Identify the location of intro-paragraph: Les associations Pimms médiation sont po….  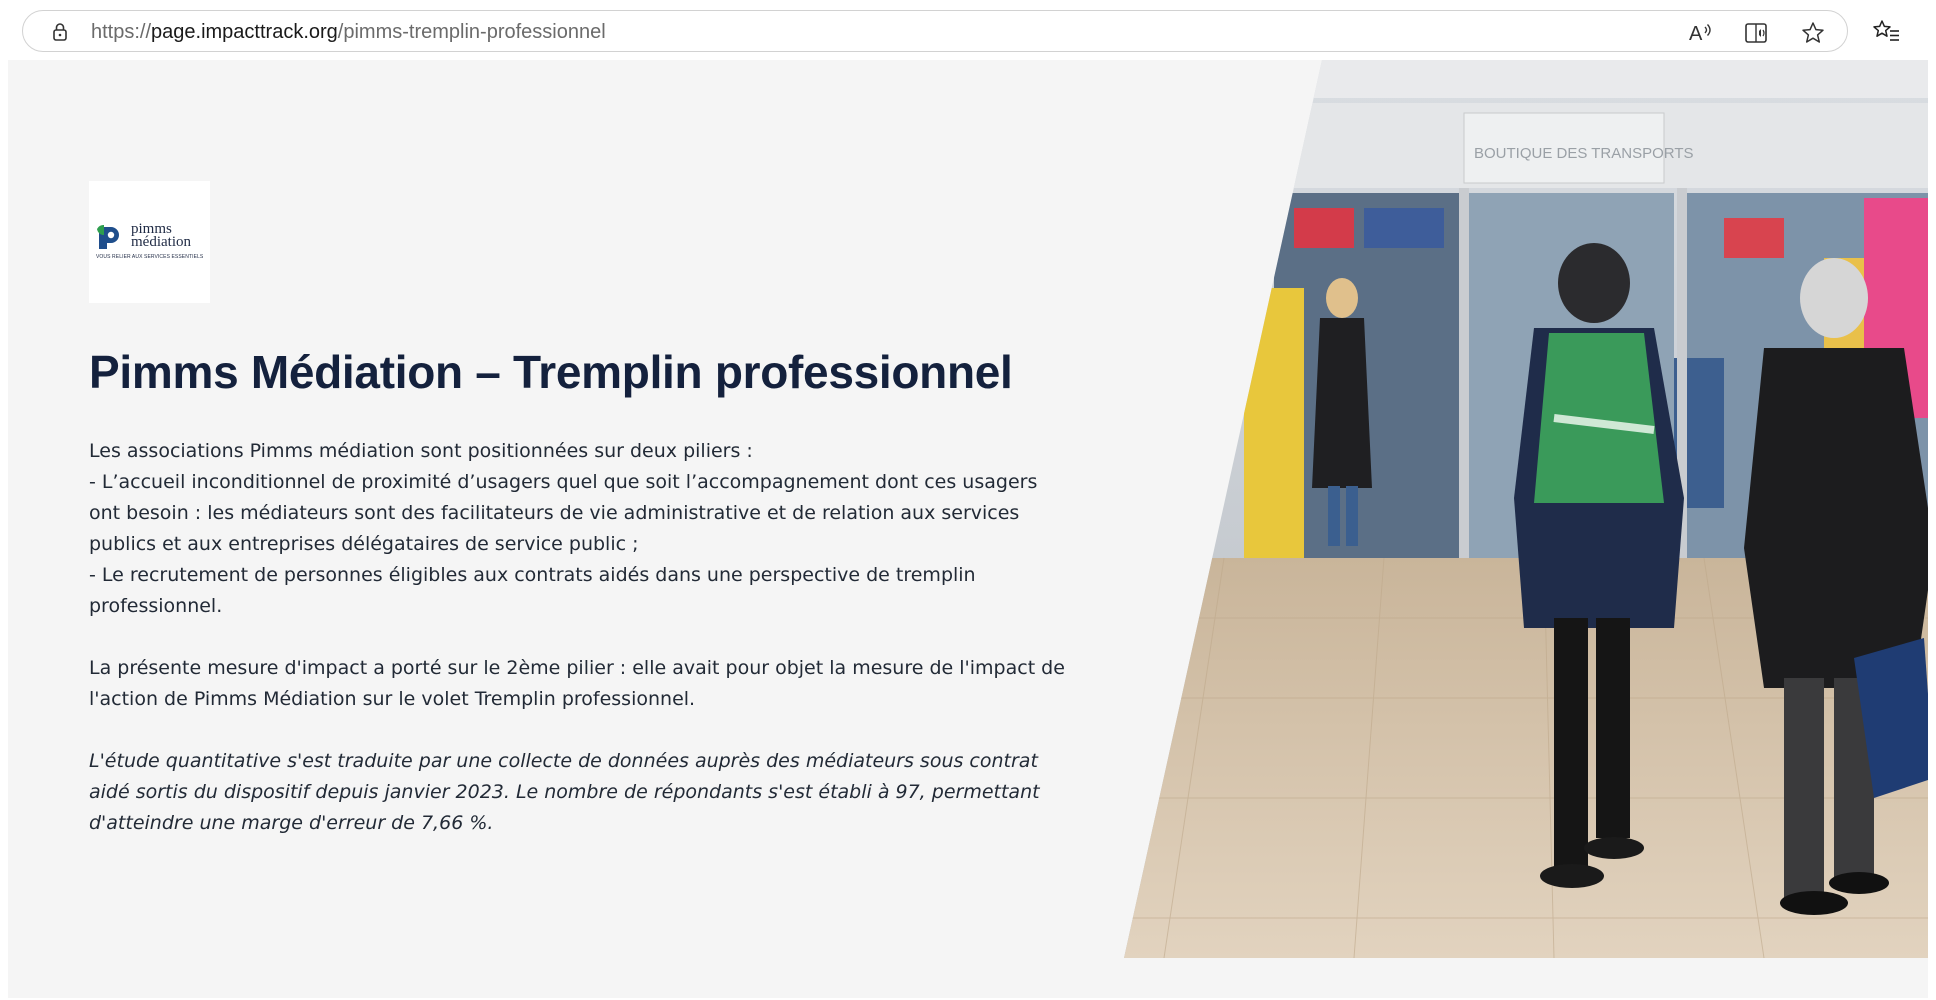
(421, 451).